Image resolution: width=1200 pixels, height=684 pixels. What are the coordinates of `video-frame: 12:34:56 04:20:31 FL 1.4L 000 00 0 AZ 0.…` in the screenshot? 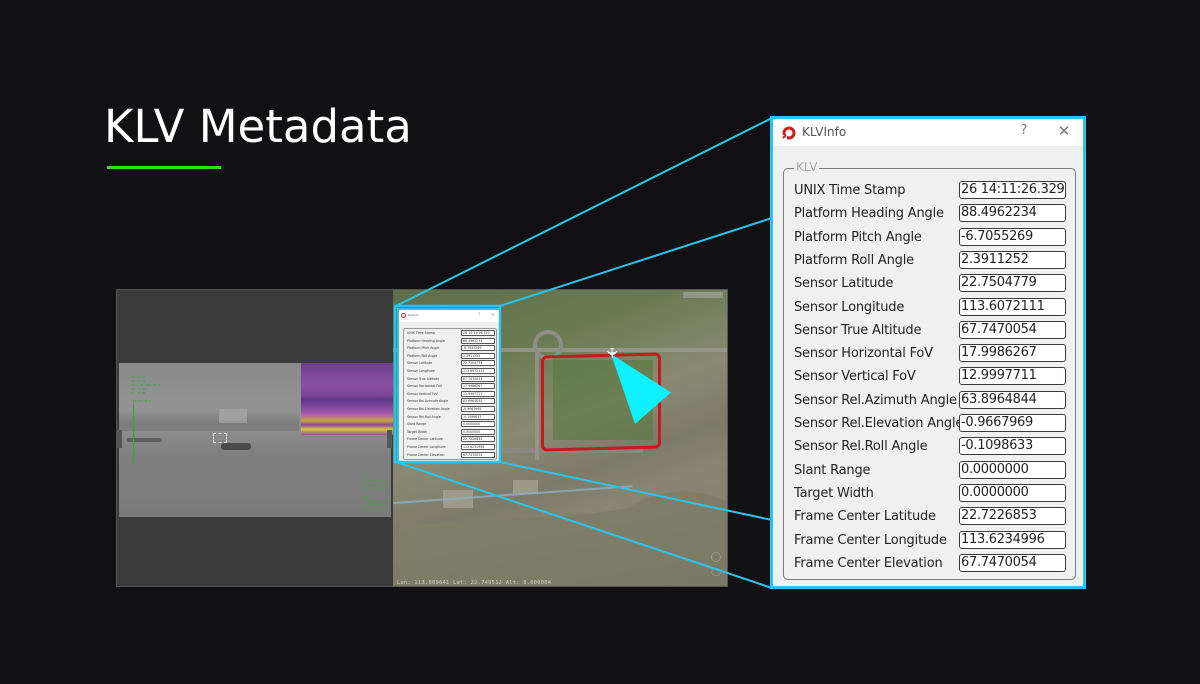 It's located at (256, 440).